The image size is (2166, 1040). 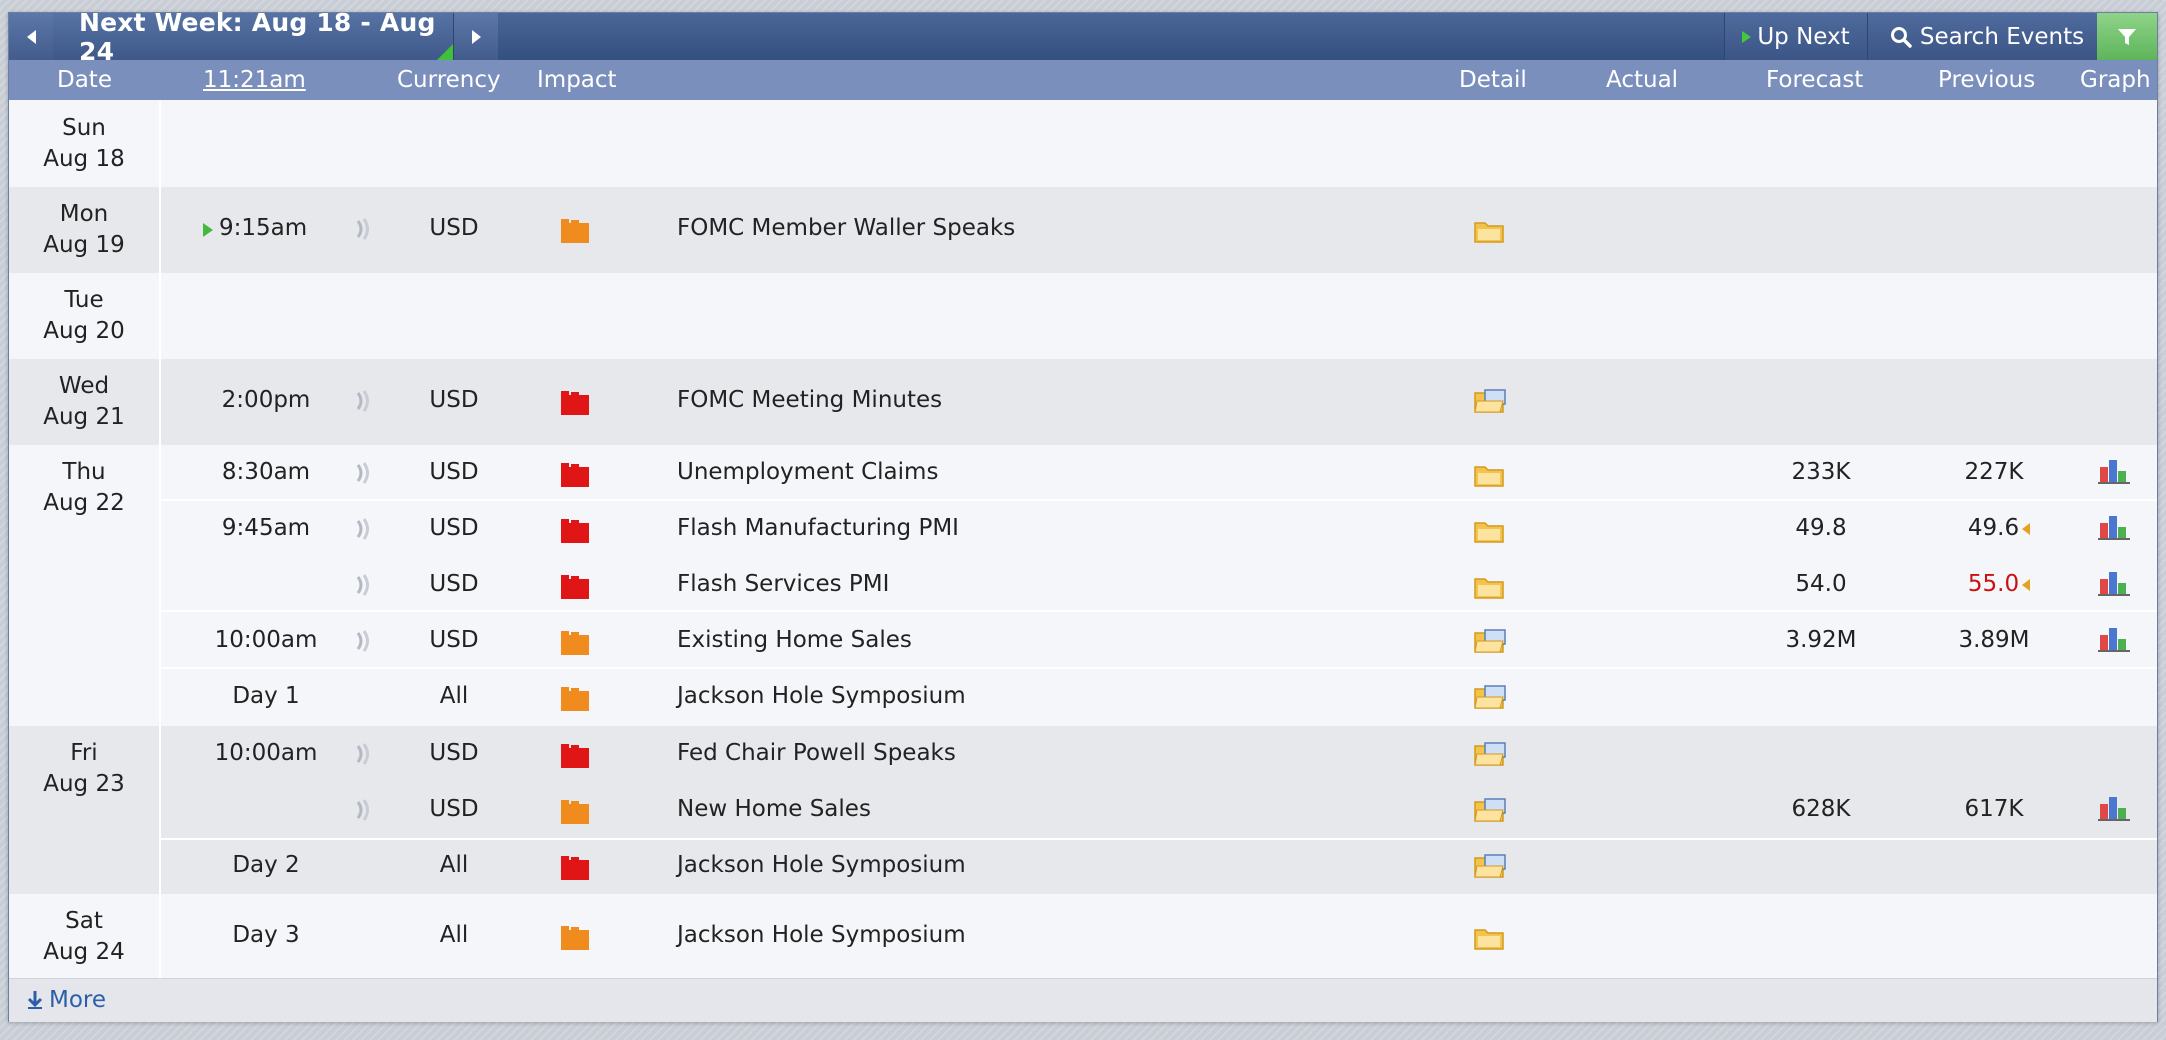 I want to click on event-time: 10:00am, so click(x=266, y=753).